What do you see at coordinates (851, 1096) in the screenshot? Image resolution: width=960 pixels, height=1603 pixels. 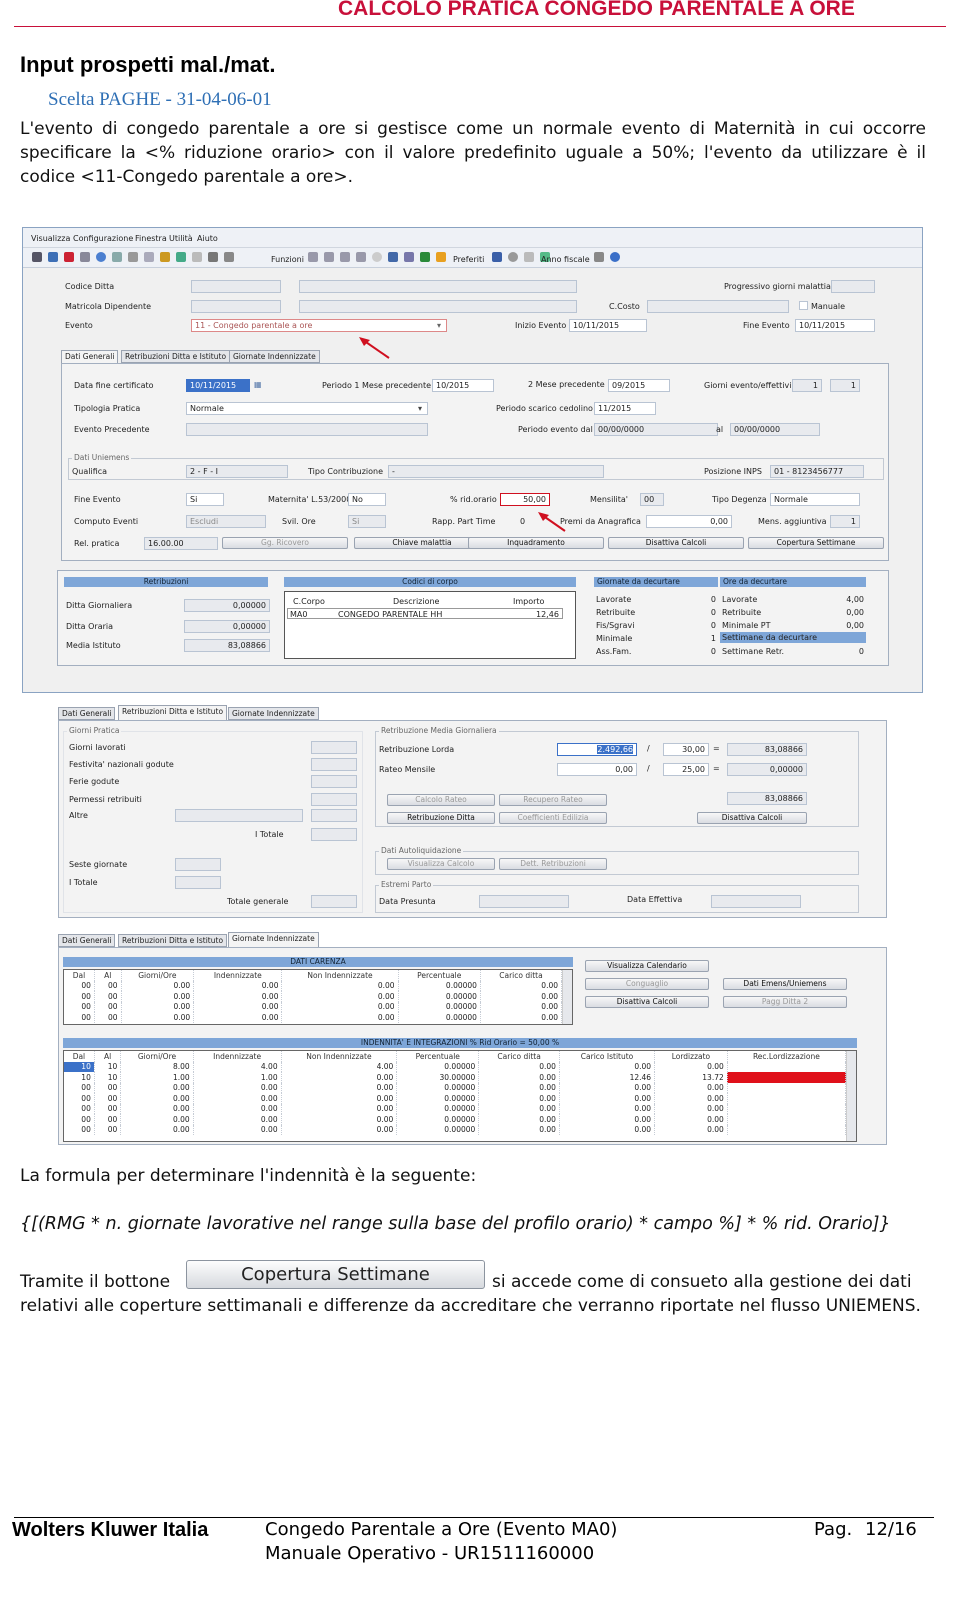 I see `indennita-scrollbar` at bounding box center [851, 1096].